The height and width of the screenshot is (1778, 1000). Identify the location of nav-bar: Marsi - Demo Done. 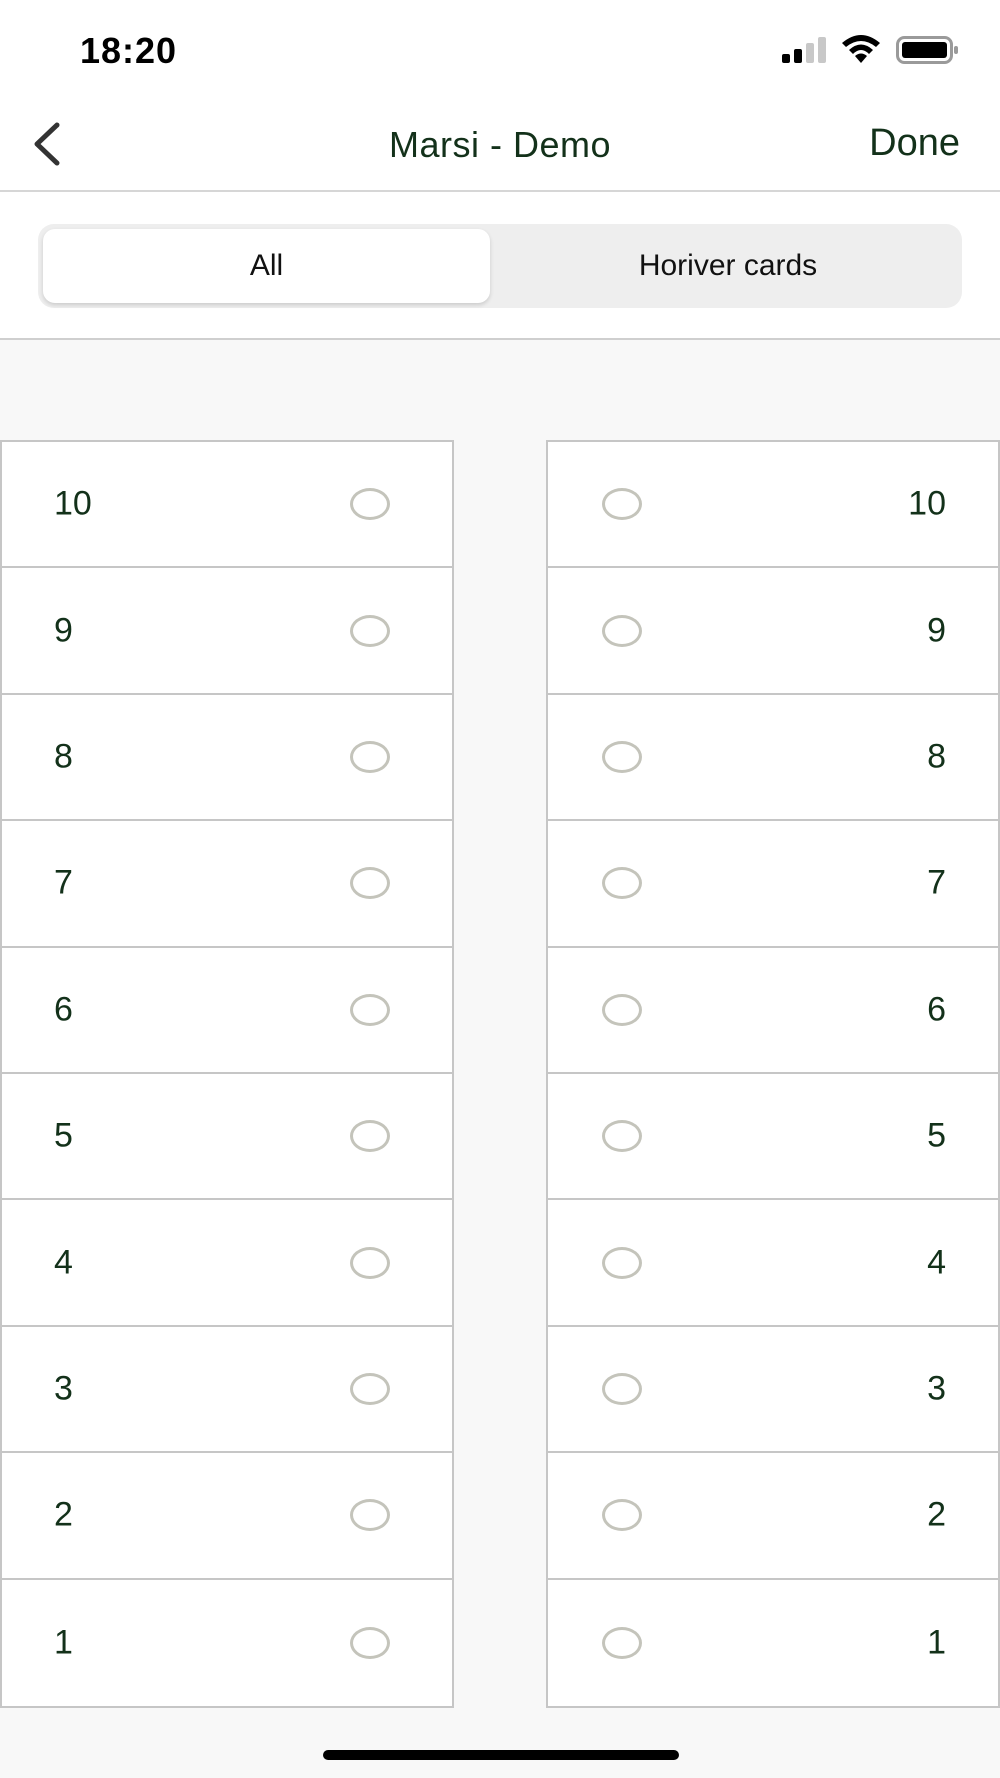
(500, 146).